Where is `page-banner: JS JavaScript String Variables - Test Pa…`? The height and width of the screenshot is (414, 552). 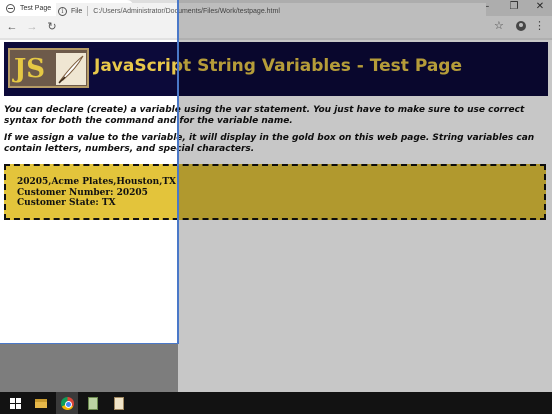 page-banner: JS JavaScript String Variables - Test Pa… is located at coordinates (276, 69).